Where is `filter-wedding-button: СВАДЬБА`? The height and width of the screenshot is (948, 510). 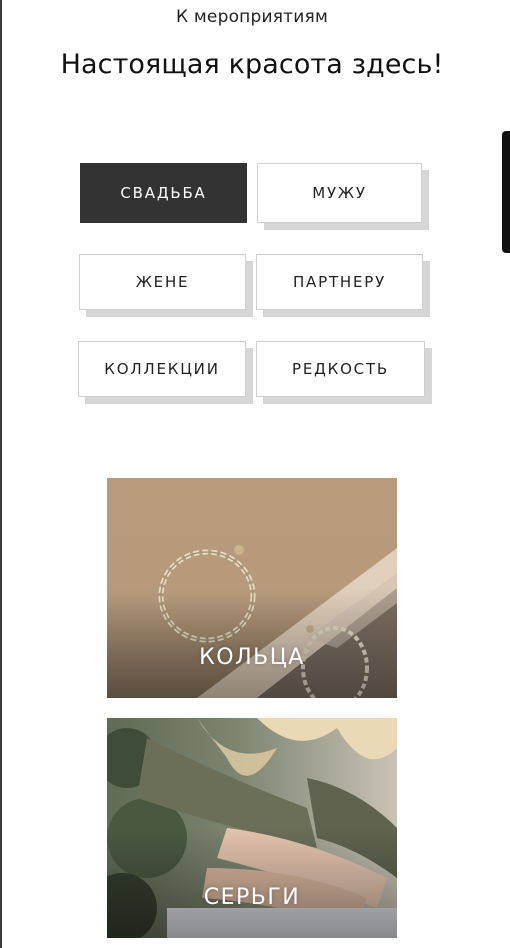
filter-wedding-button: СВАДЬБА is located at coordinates (163, 193).